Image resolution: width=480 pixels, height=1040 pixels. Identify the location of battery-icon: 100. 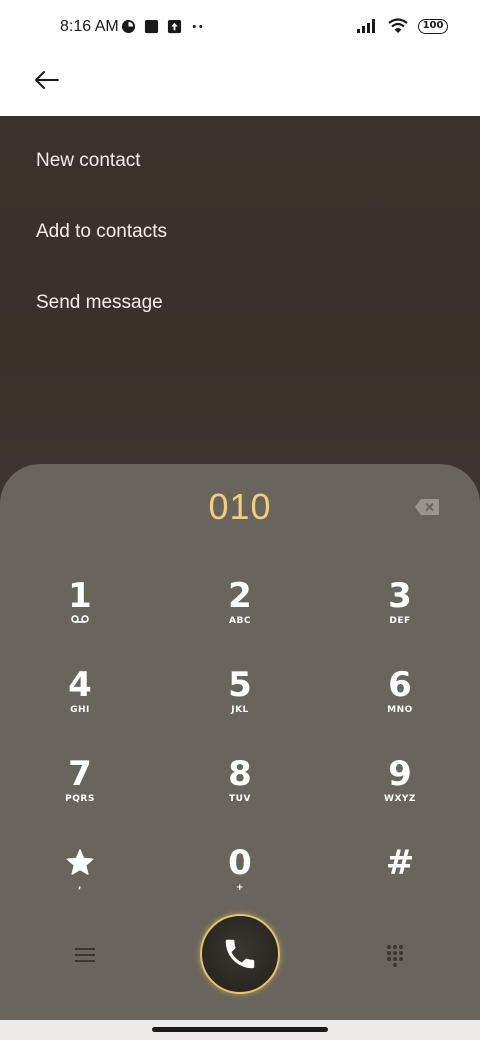
(433, 26).